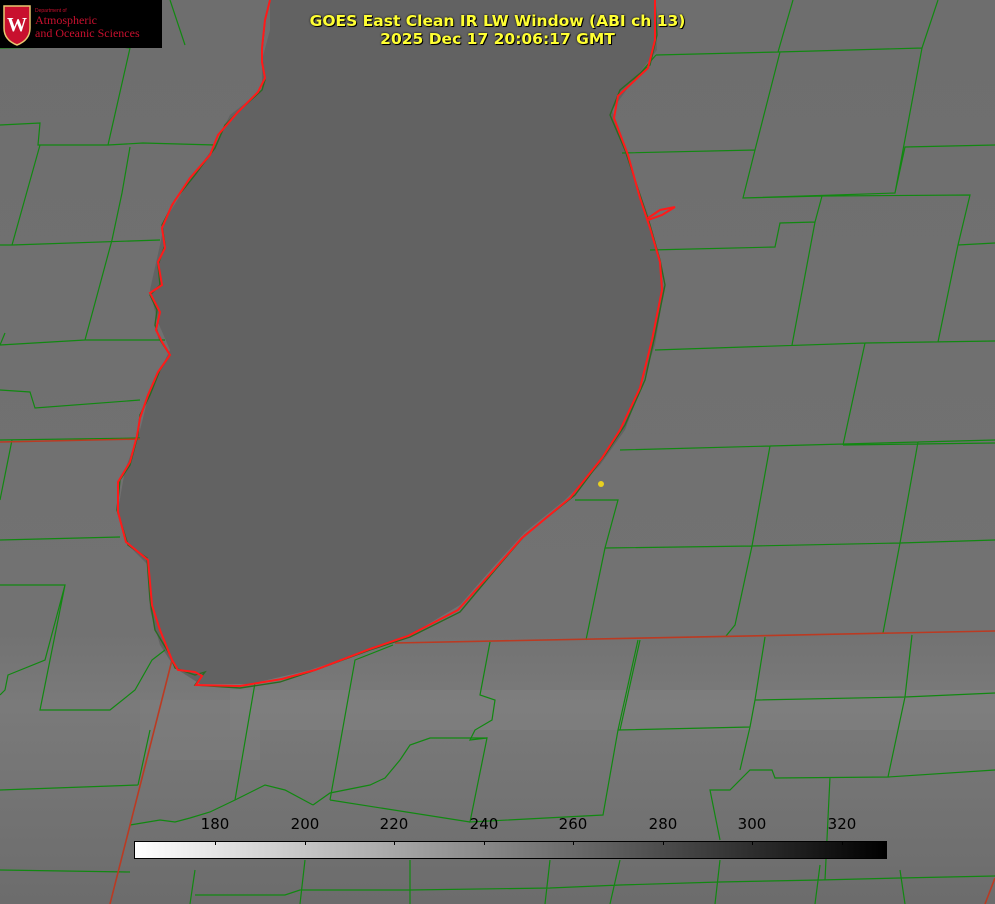 This screenshot has height=904, width=995. Describe the element at coordinates (752, 824) in the screenshot. I see `colorbar-tick-label: 300` at that location.